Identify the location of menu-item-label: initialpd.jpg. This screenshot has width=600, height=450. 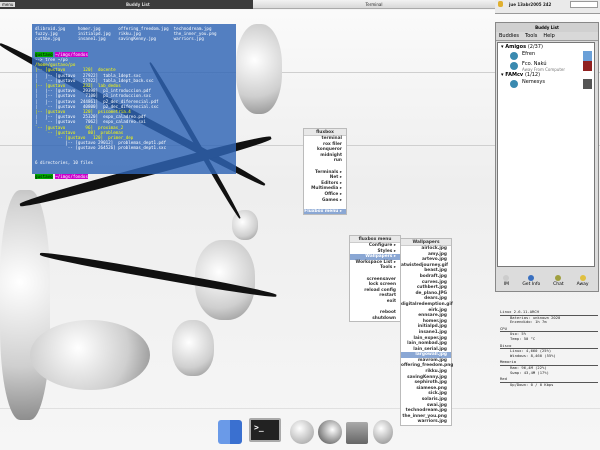
(432, 327).